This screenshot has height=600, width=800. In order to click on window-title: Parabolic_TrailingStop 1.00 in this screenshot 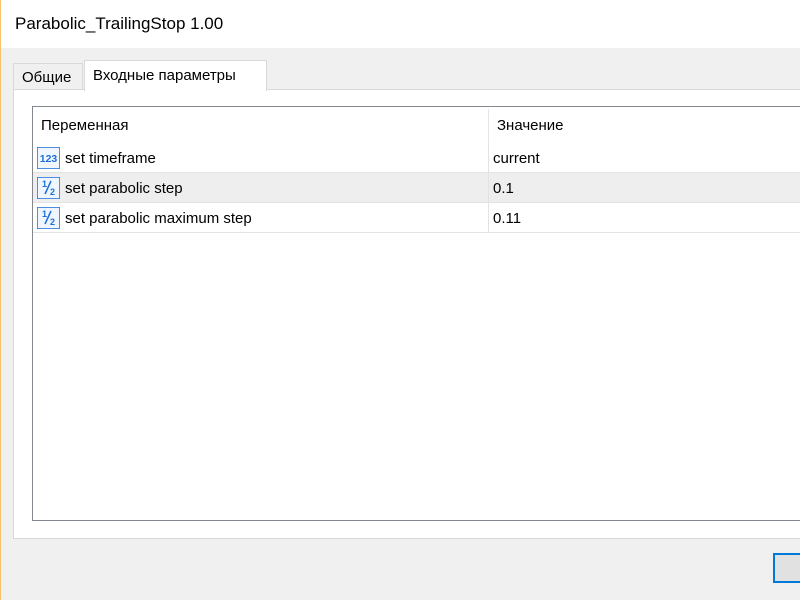, I will do `click(119, 23)`.